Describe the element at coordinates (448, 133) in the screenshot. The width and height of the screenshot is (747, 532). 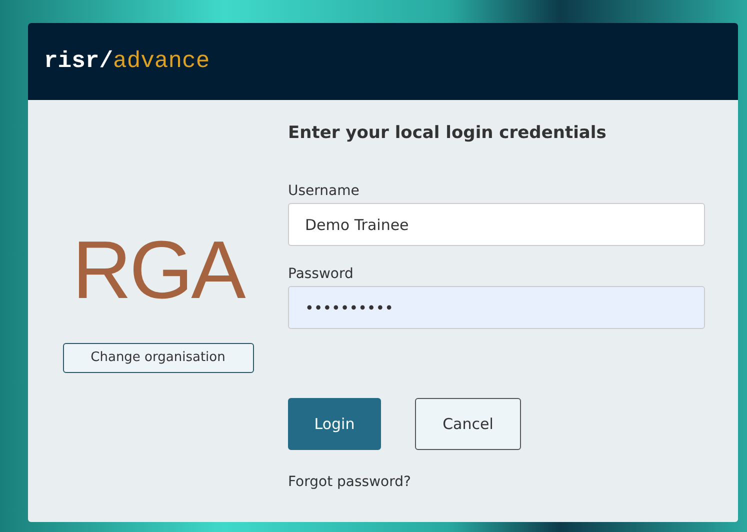
I see `form-heading: Enter your local login credentials` at that location.